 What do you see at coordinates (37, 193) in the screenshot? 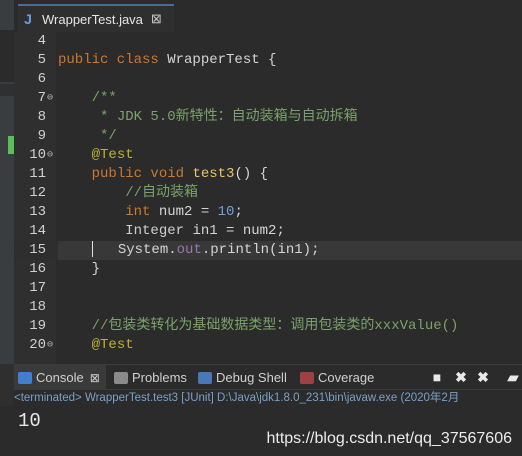
I see `line-number: 12` at bounding box center [37, 193].